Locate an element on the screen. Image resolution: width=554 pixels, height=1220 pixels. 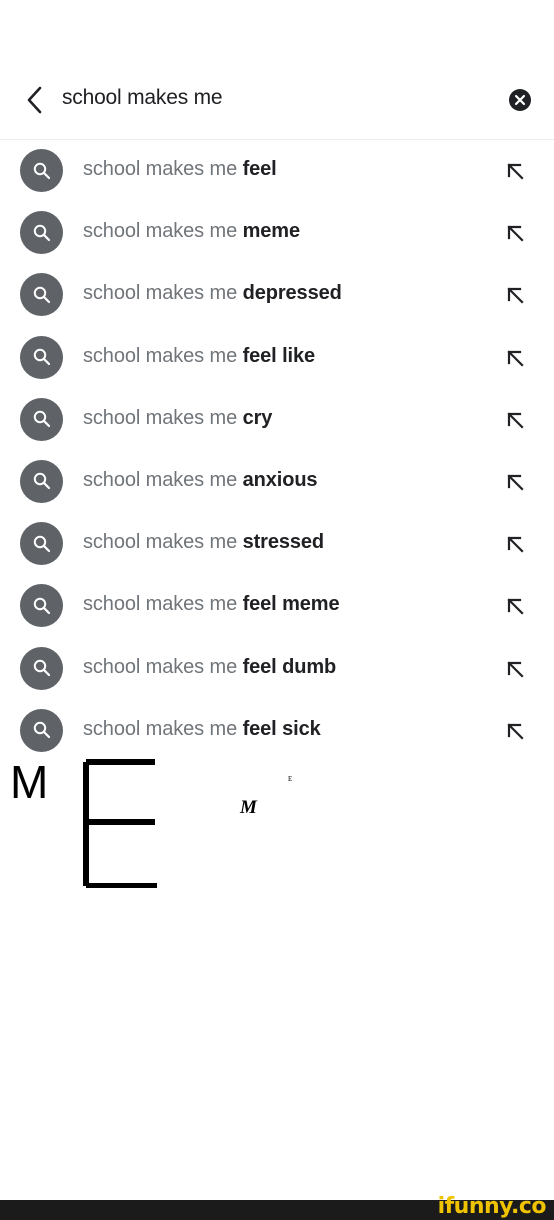
suggestion-item: school makes me feel meme is located at coordinates (277, 606).